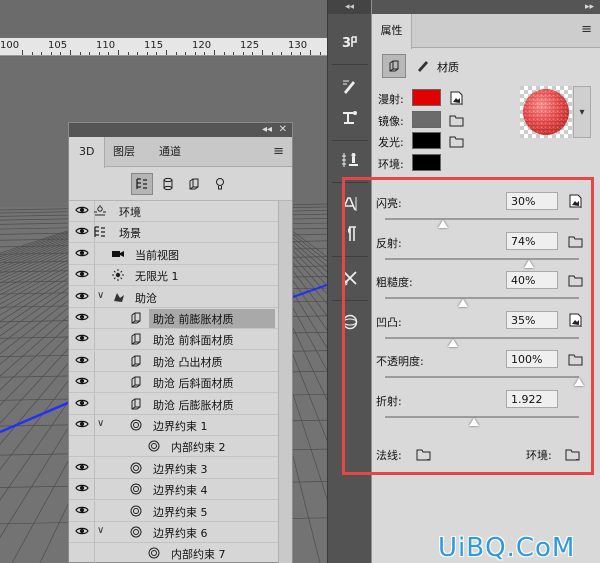 The image size is (600, 563). Describe the element at coordinates (267, 130) in the screenshot. I see `collapse-icon: ◂◂` at that location.